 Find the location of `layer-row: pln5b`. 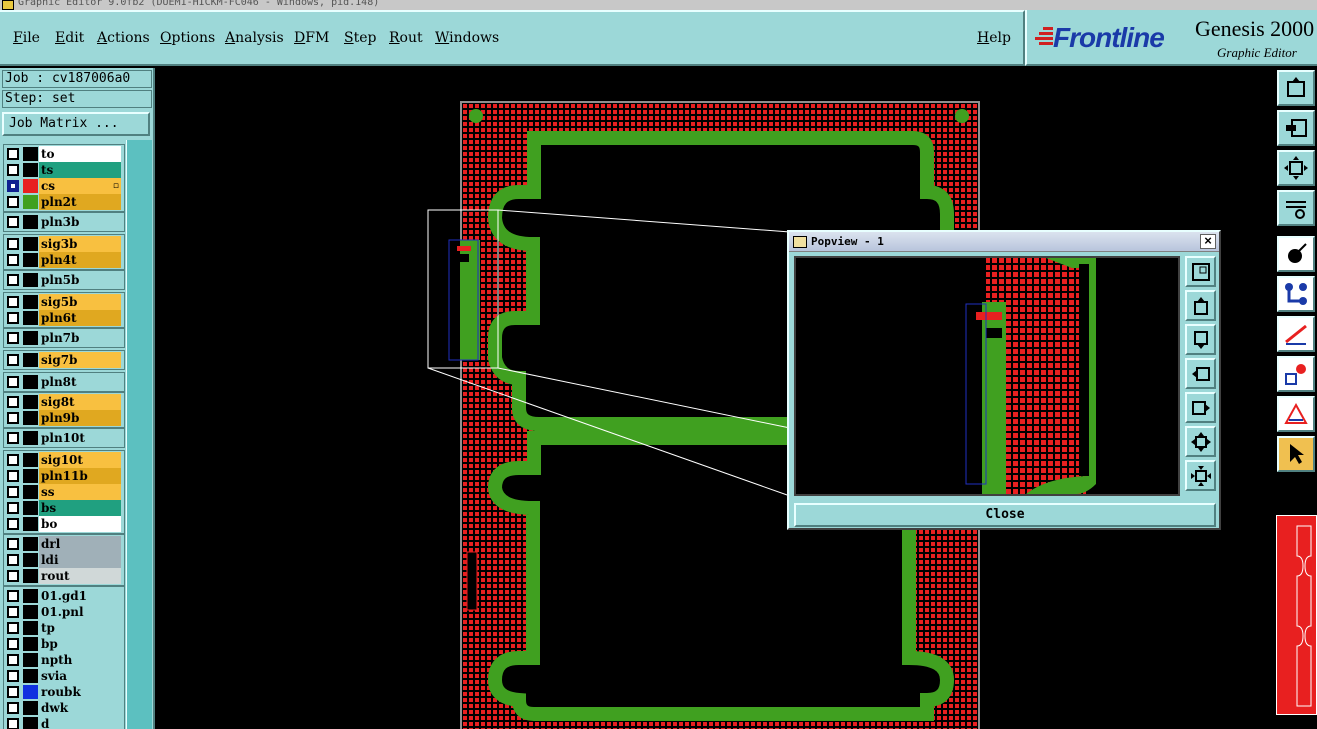

layer-row: pln5b is located at coordinates (64, 280).